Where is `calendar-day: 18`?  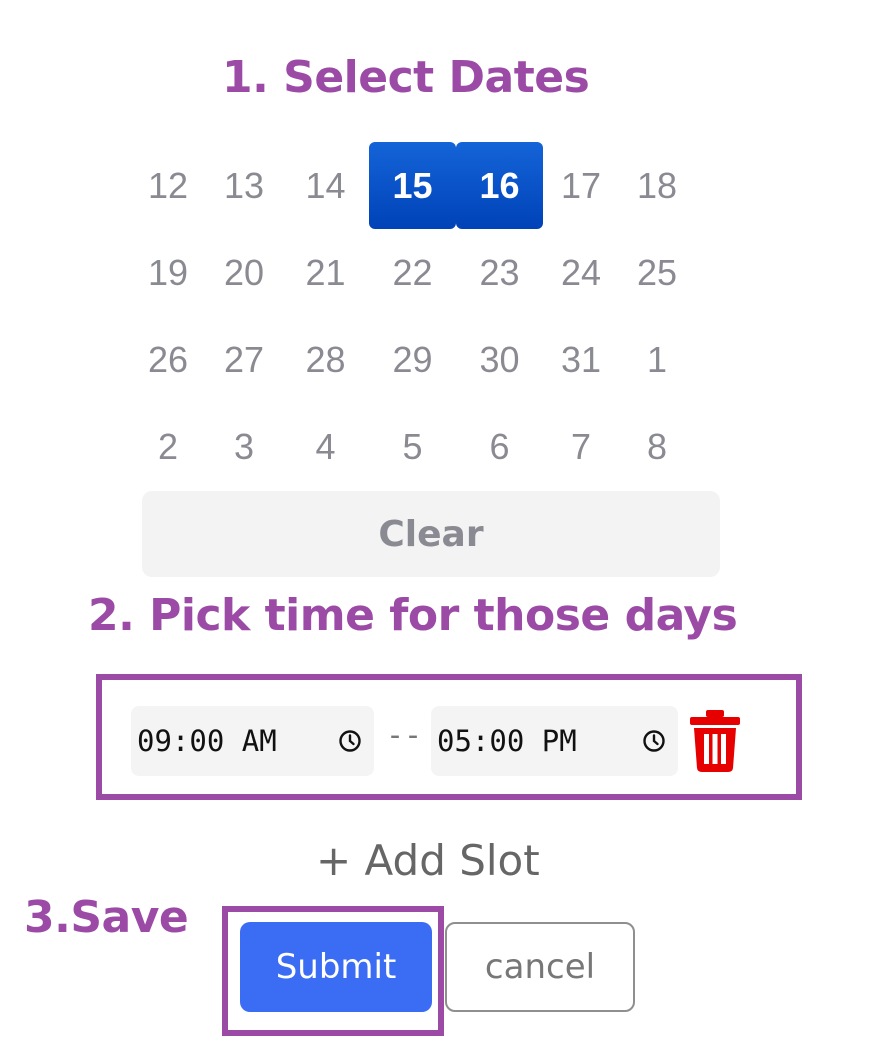 calendar-day: 18 is located at coordinates (657, 185).